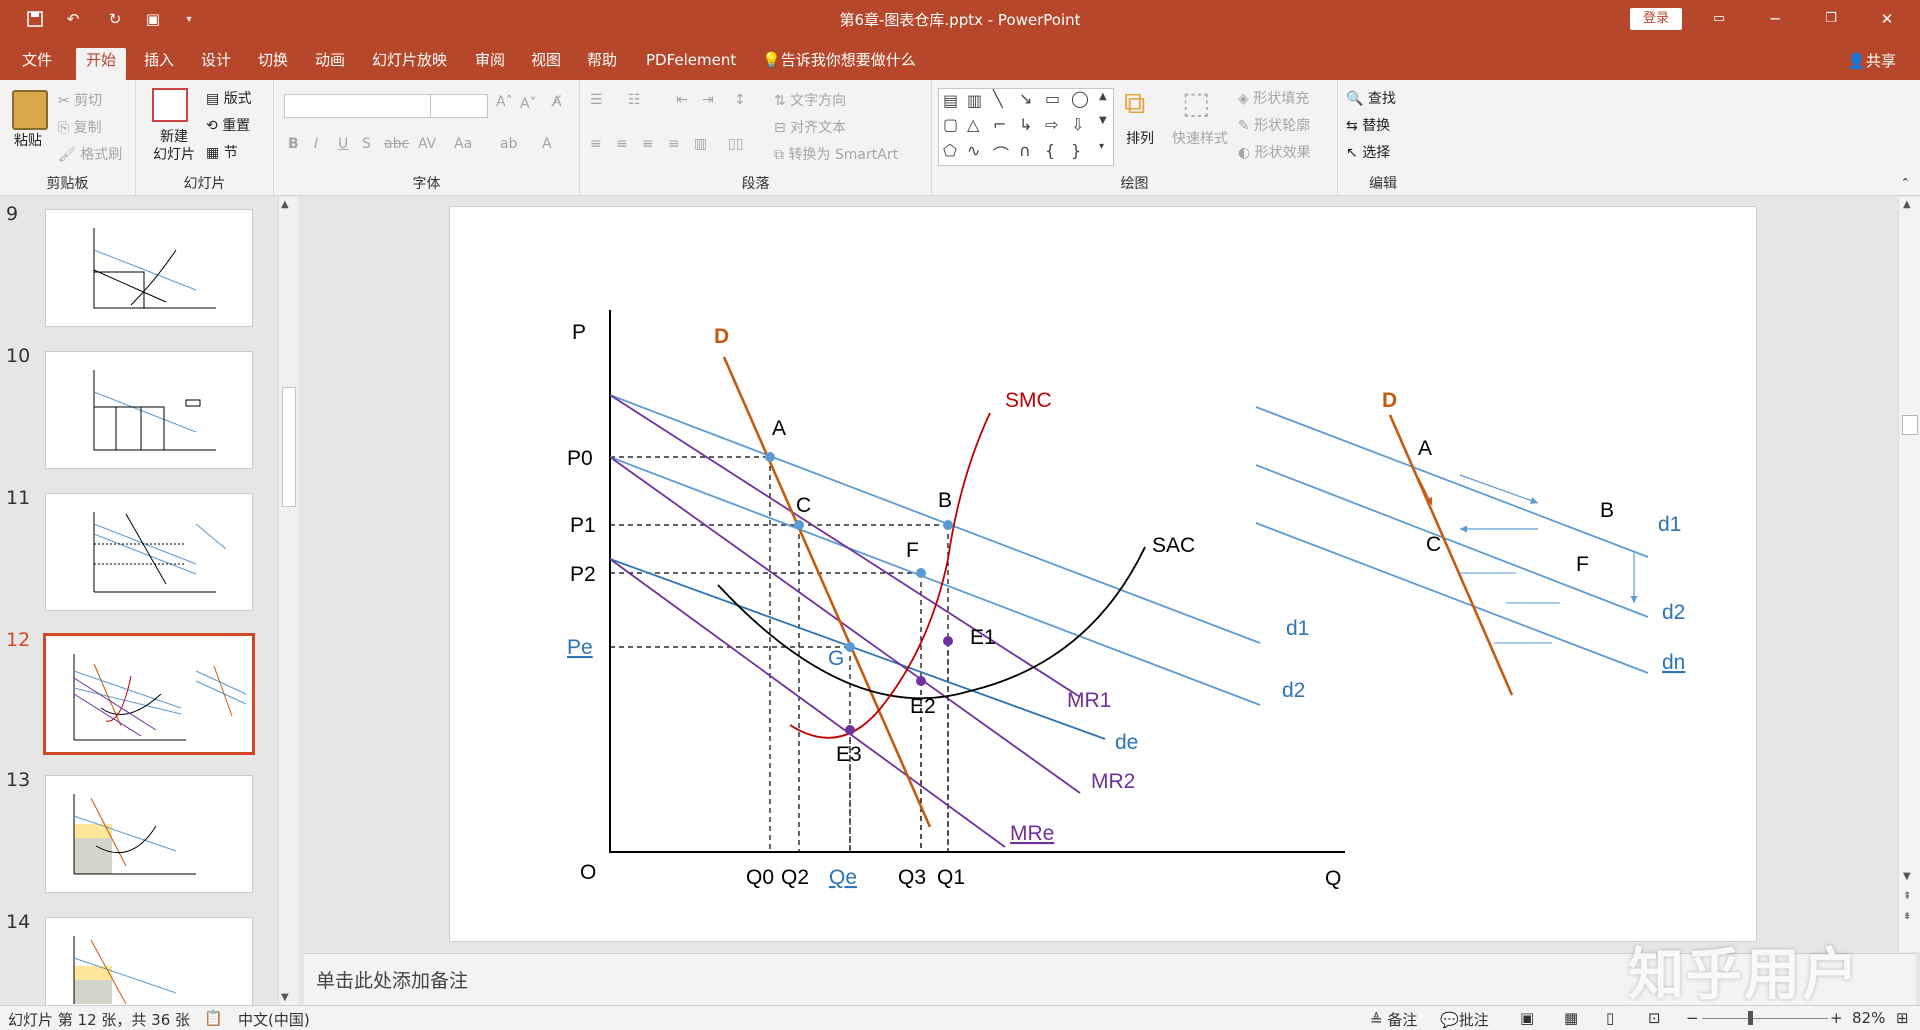 Image resolution: width=1920 pixels, height=1030 pixels. I want to click on font-size-shrink-icon: A˅, so click(528, 104).